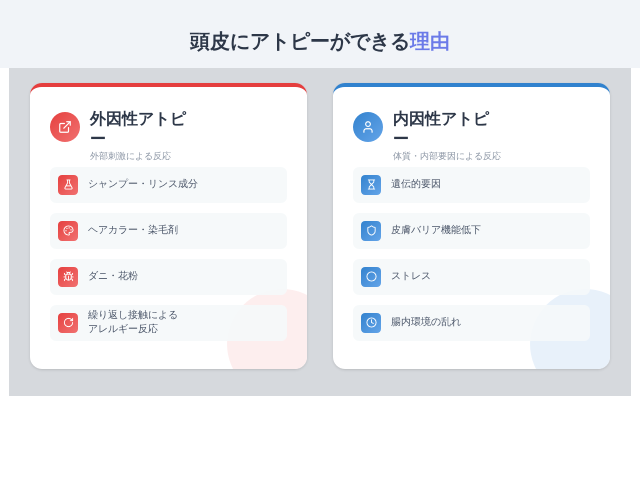  I want to click on item-text: 腸内環境の乱れ, so click(426, 323).